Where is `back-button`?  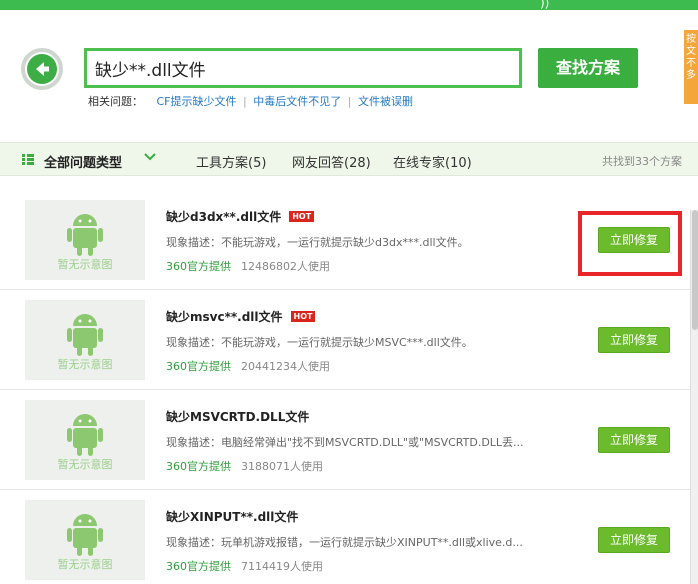
back-button is located at coordinates (42, 69).